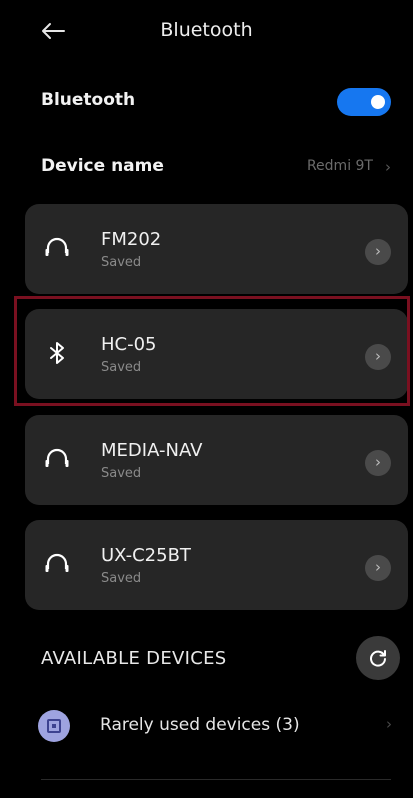 The height and width of the screenshot is (798, 413). Describe the element at coordinates (152, 450) in the screenshot. I see `device-name: MEDIA-NAV` at that location.